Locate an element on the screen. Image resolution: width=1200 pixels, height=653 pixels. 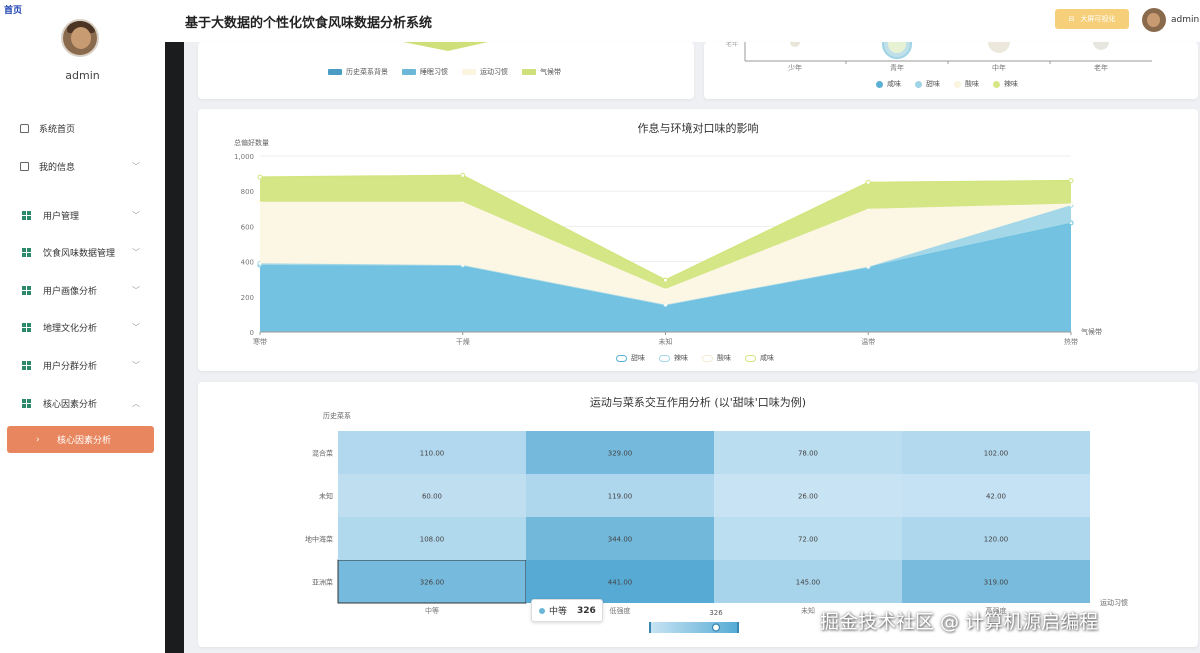
tick-label: 青年 is located at coordinates (897, 67).